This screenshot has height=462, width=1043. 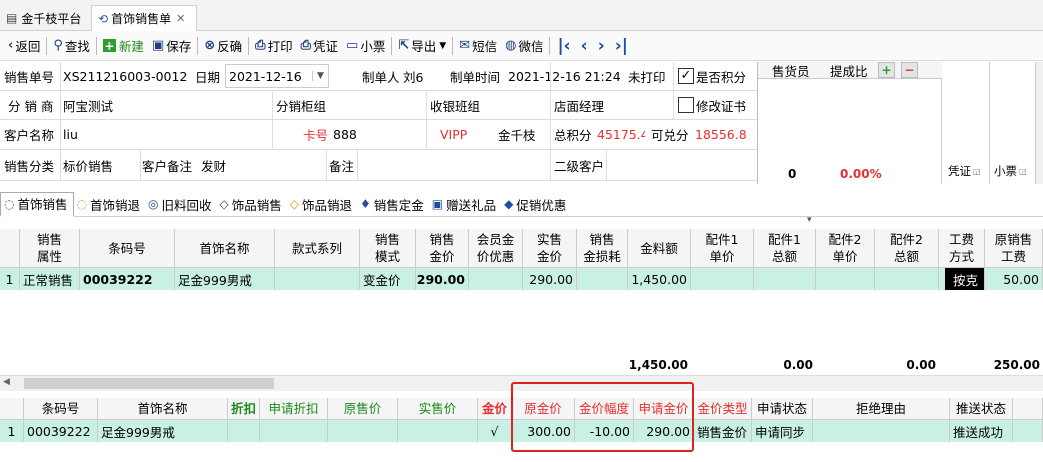 What do you see at coordinates (621, 46) in the screenshot?
I see `last-record-icon: ›|` at bounding box center [621, 46].